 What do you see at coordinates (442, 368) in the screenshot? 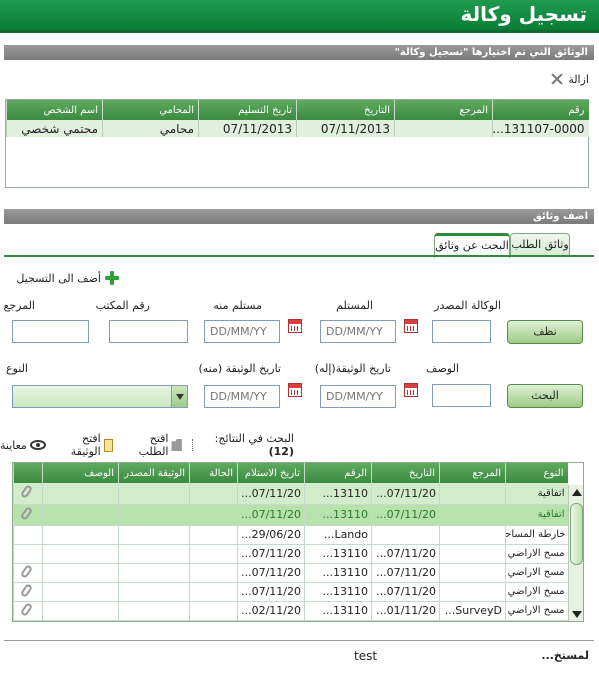
I see `description-label: الوصف` at bounding box center [442, 368].